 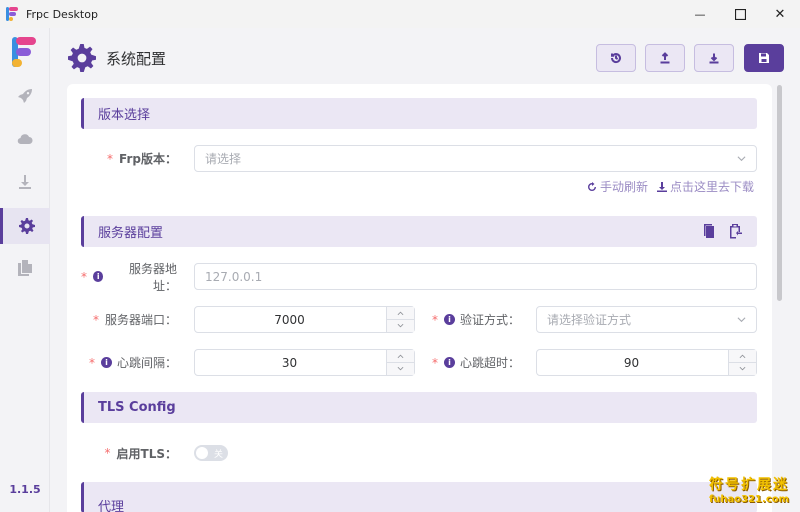 I want to click on section-title: 版本选择, so click(x=124, y=115).